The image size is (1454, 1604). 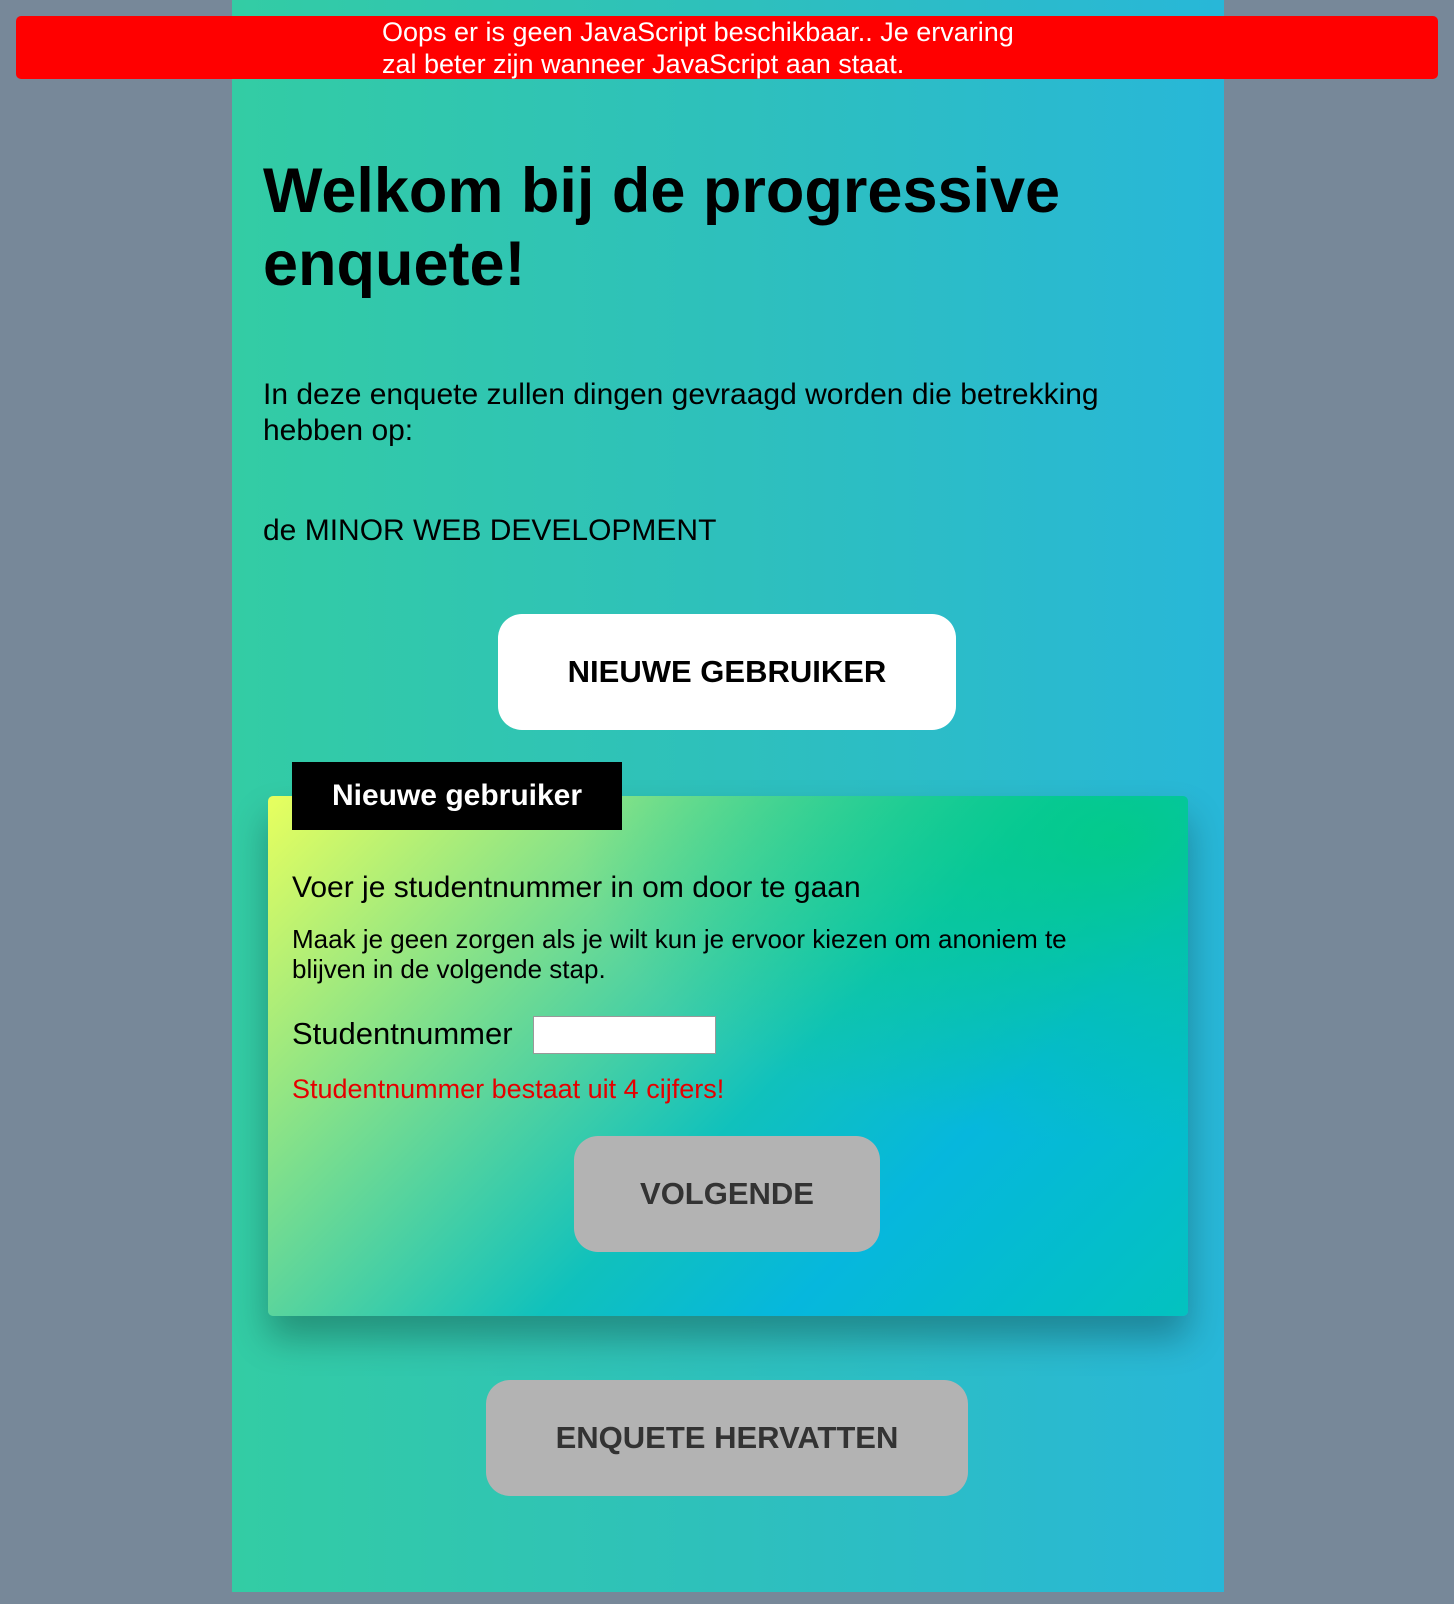 I want to click on next-button: VOLGENDE, so click(x=727, y=1194).